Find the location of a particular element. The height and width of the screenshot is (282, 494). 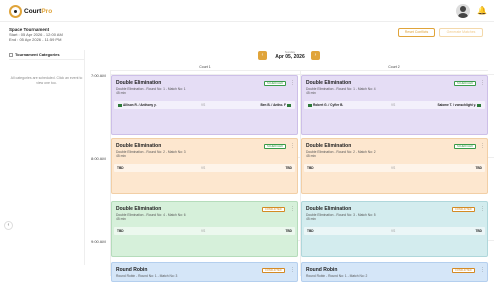

generate-matches-button: Generate Matches is located at coordinates (461, 32).